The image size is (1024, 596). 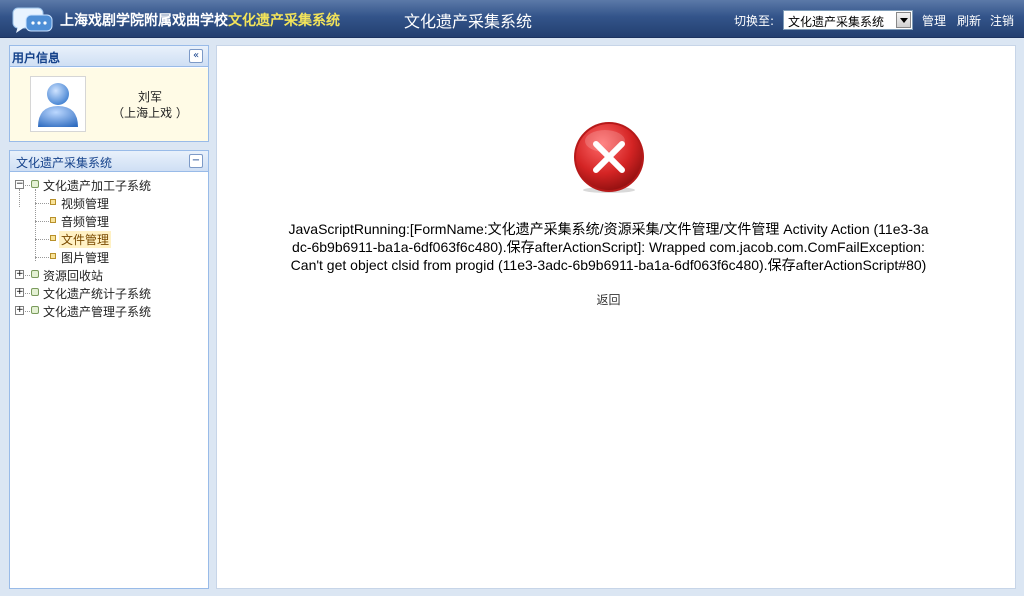 What do you see at coordinates (903, 20) in the screenshot?
I see `dropdown-arrow-icon` at bounding box center [903, 20].